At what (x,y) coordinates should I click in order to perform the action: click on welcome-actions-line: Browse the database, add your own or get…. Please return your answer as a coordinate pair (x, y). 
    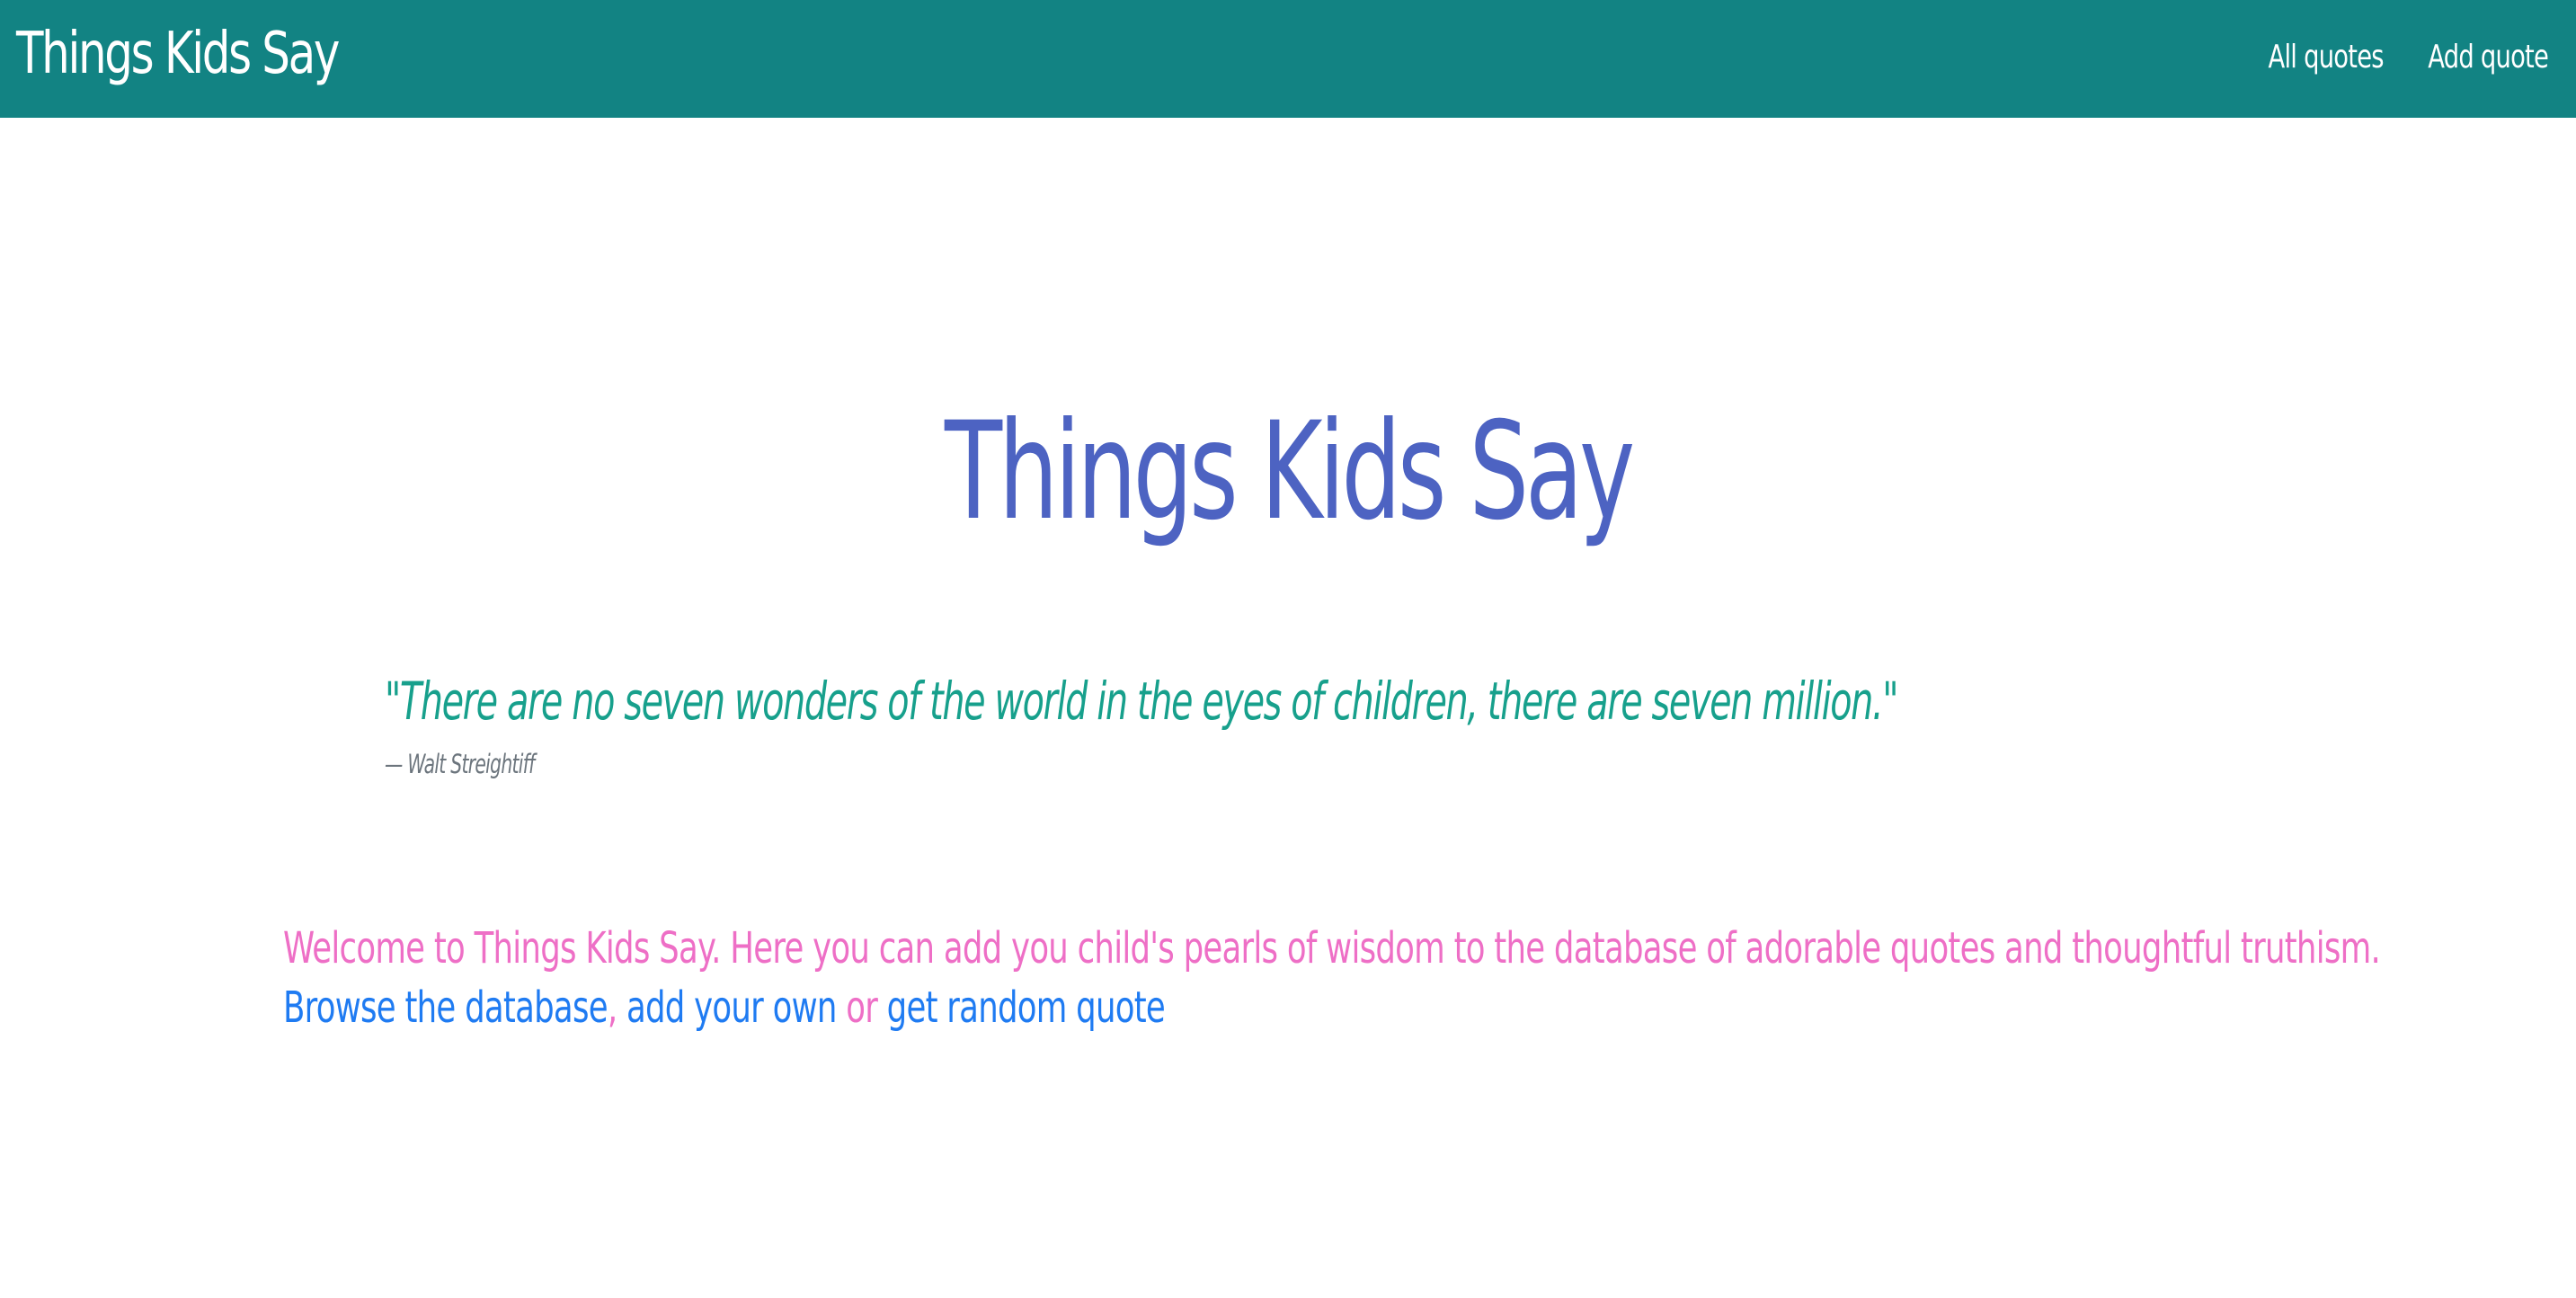
    Looking at the image, I should click on (1331, 1007).